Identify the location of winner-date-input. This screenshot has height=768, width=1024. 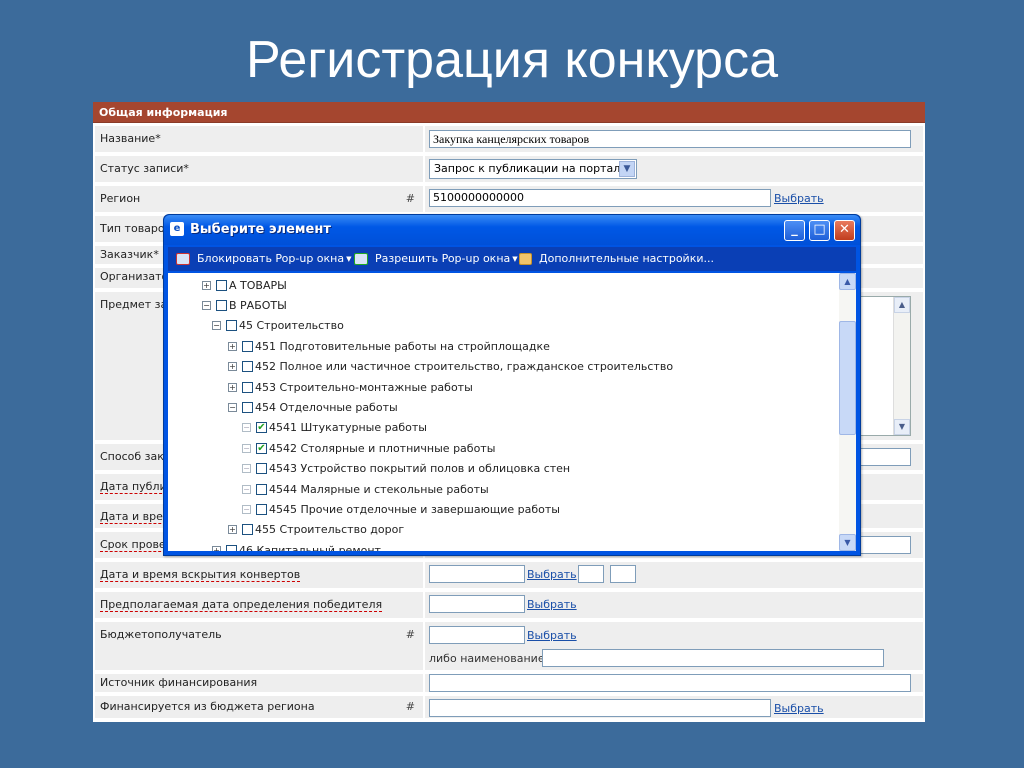
(477, 604).